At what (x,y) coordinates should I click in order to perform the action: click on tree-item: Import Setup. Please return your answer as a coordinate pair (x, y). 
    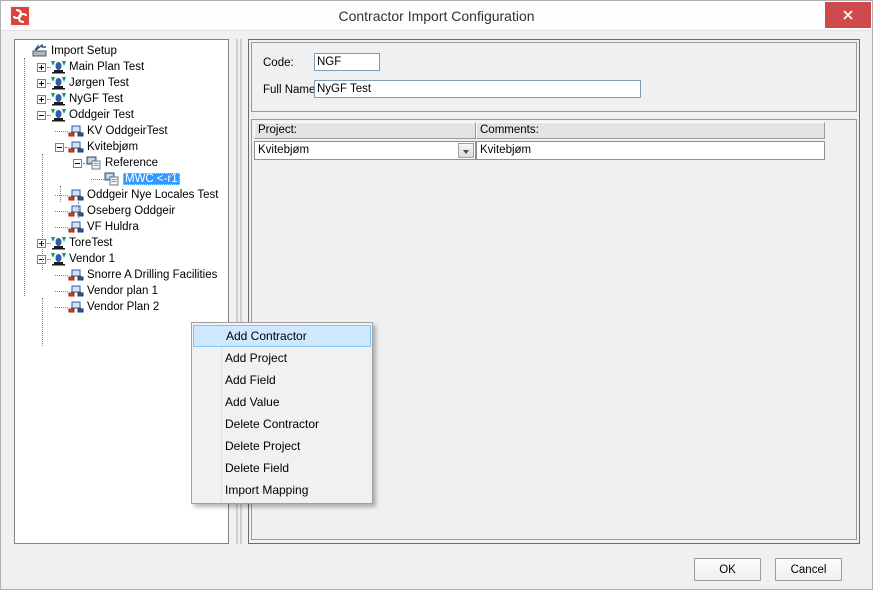
    Looking at the image, I should click on (66, 51).